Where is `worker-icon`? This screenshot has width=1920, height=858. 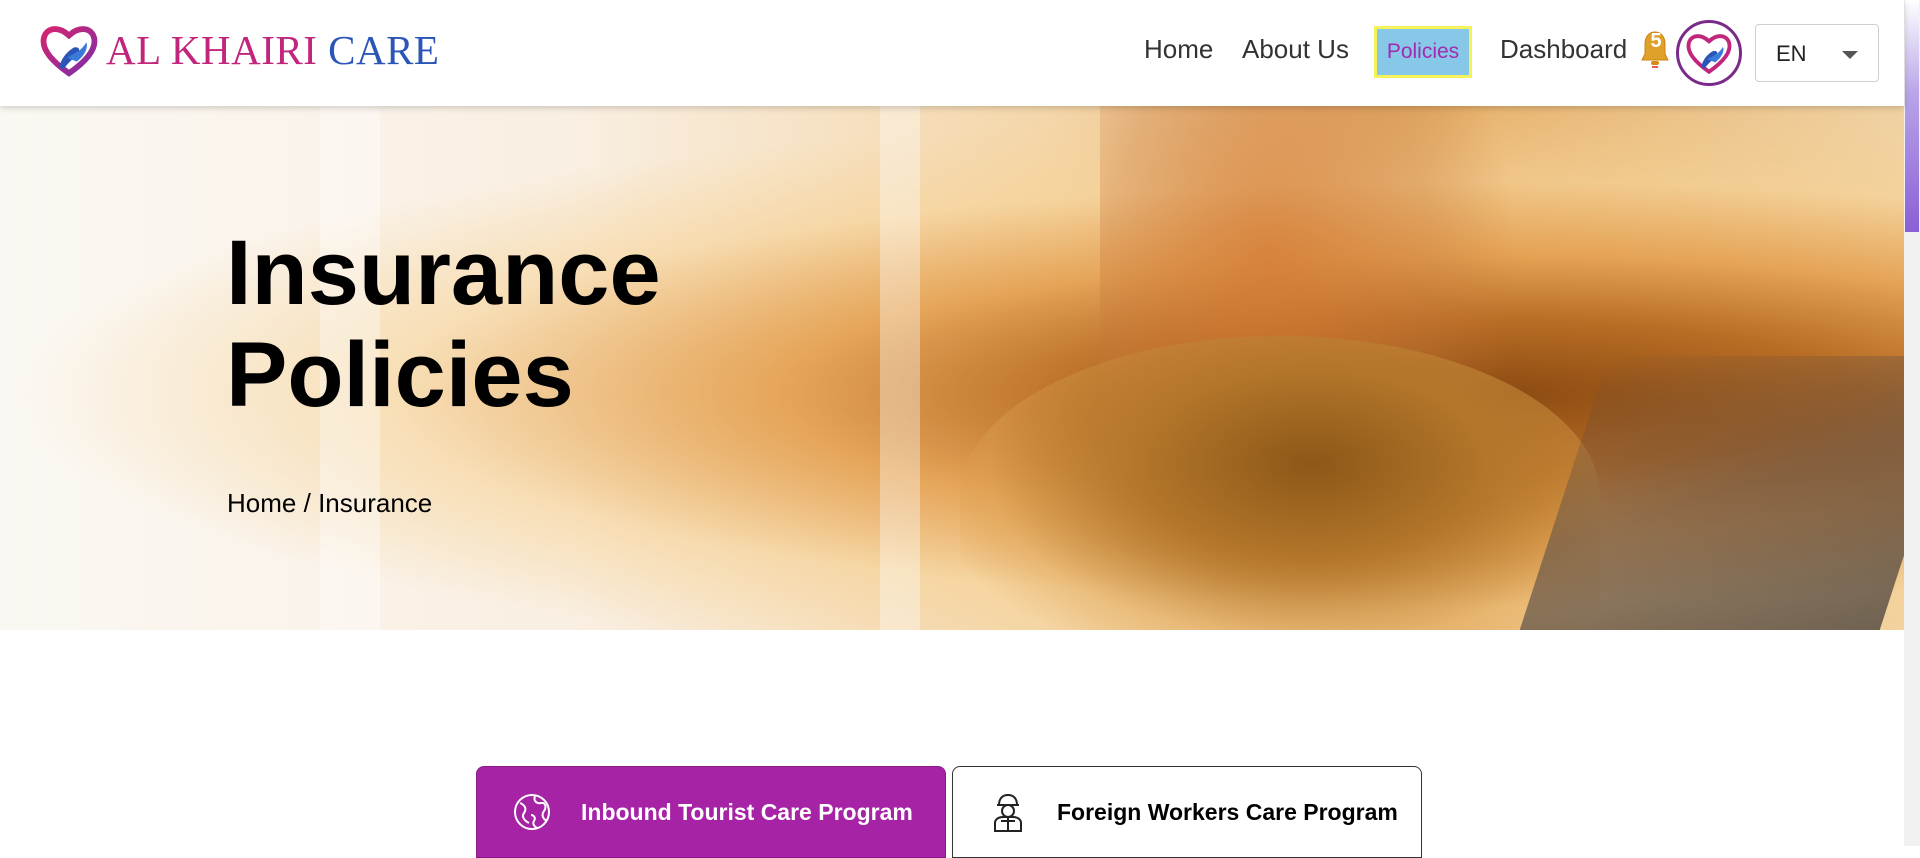
worker-icon is located at coordinates (1008, 812).